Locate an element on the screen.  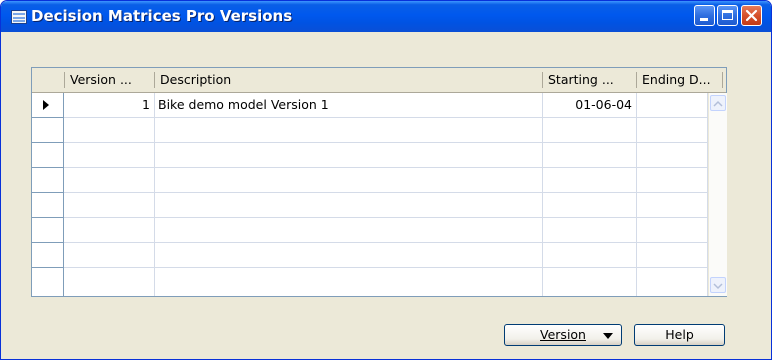
maximize-button is located at coordinates (727, 15).